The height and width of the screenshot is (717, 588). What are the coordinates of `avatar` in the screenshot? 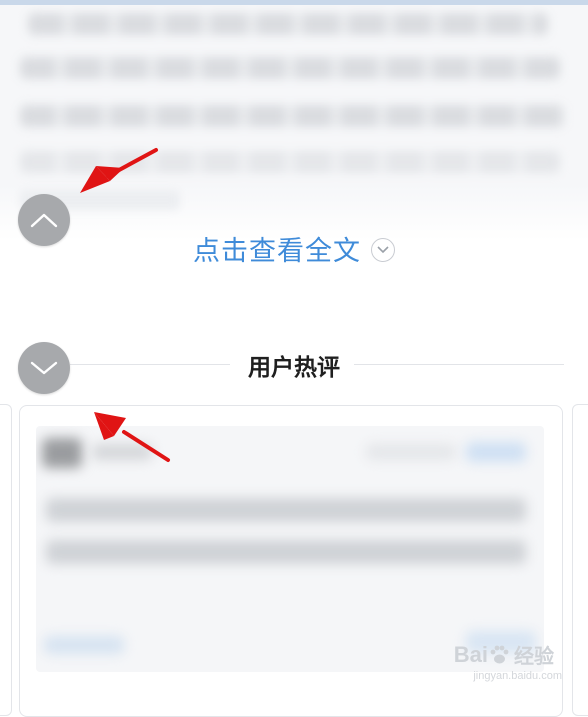 It's located at (62, 453).